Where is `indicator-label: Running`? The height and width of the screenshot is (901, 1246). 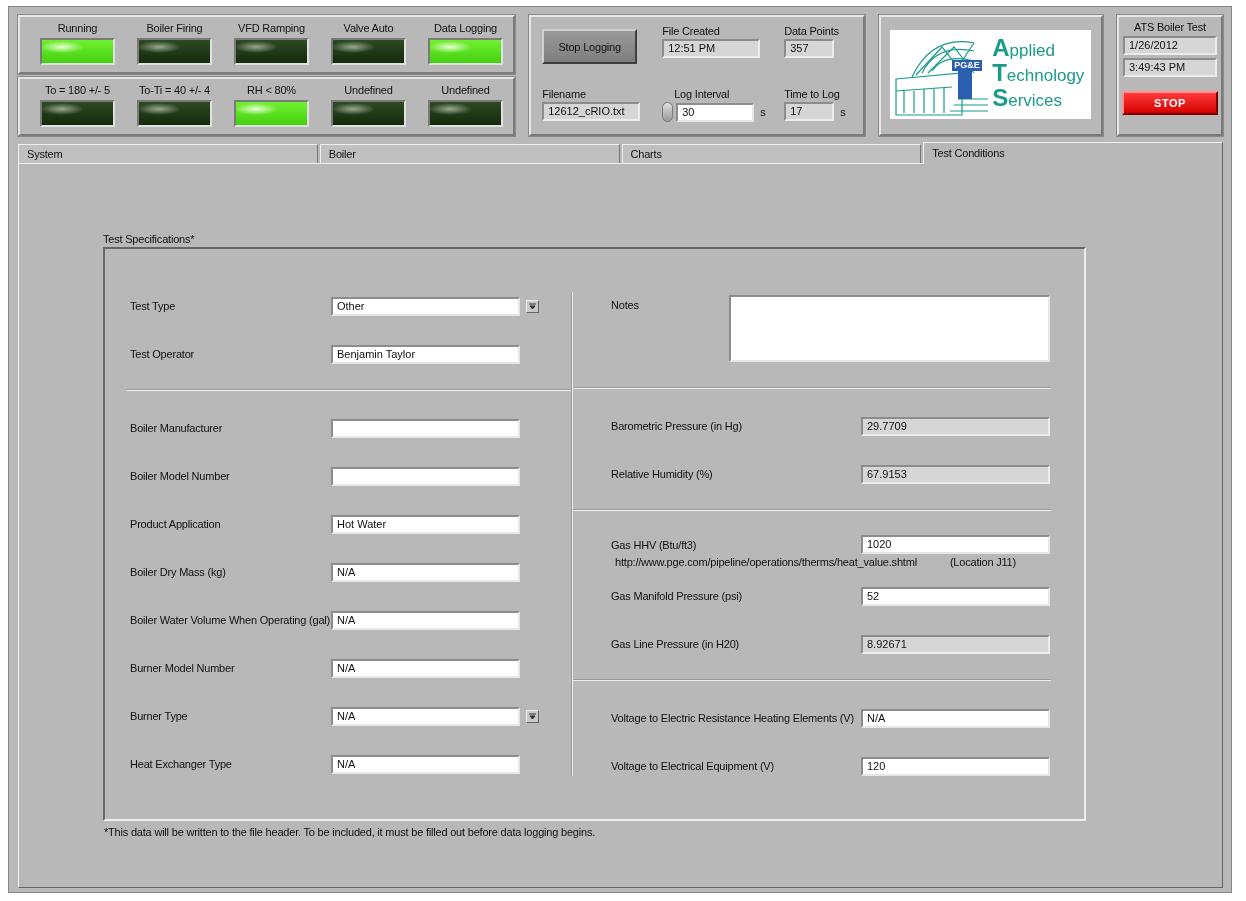
indicator-label: Running is located at coordinates (77, 28).